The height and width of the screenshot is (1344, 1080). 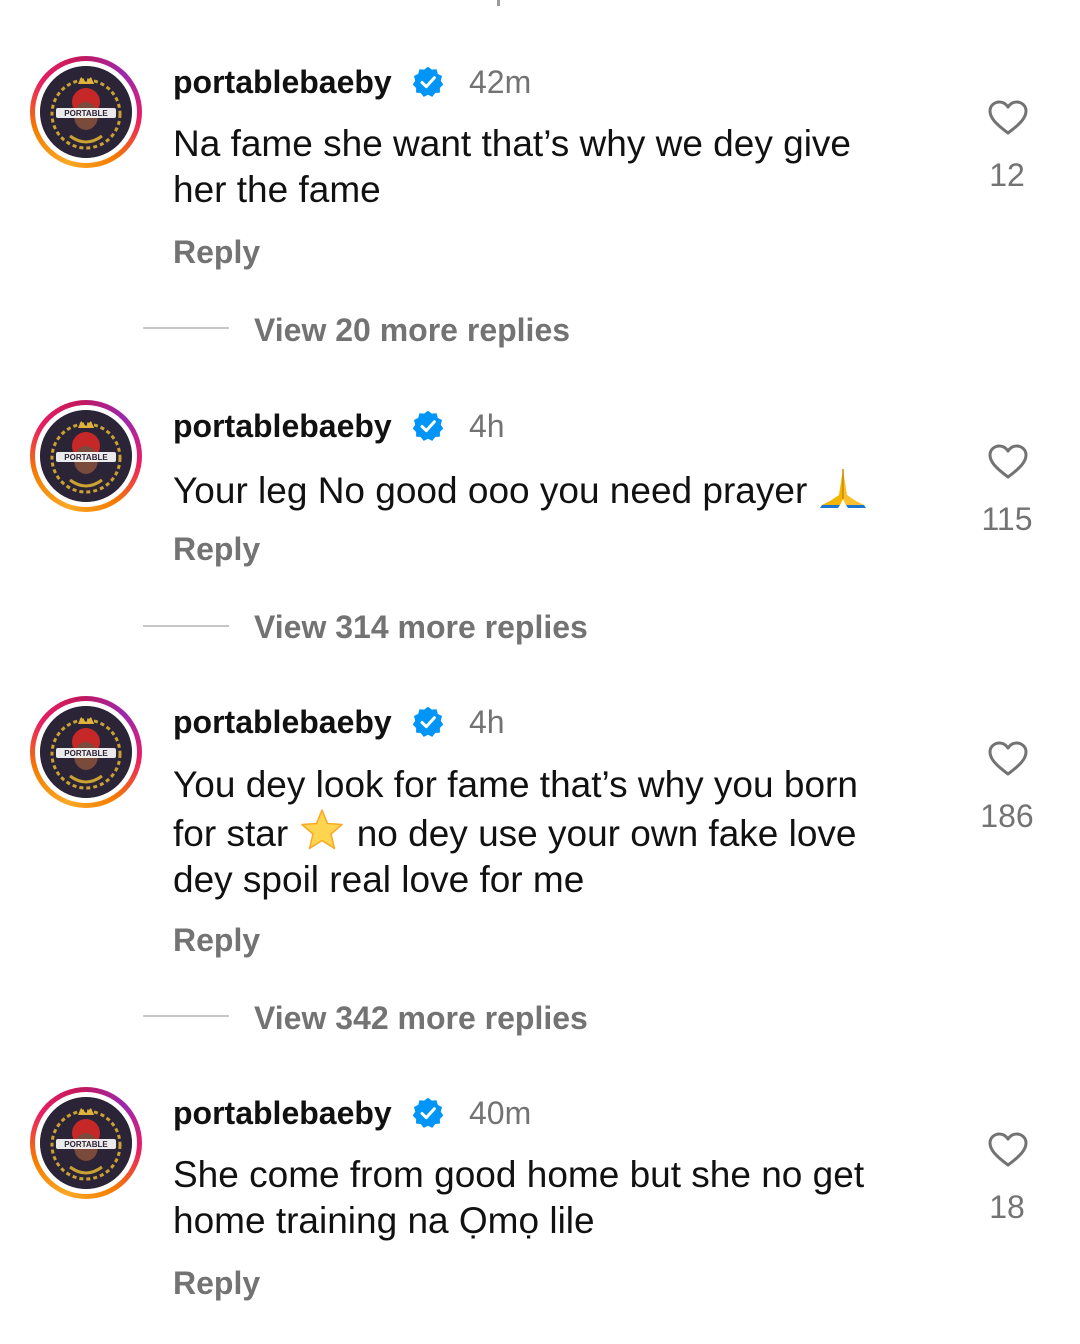 What do you see at coordinates (490, 490) in the screenshot?
I see `comment-text-line: Your leg No good ooo you need prayer` at bounding box center [490, 490].